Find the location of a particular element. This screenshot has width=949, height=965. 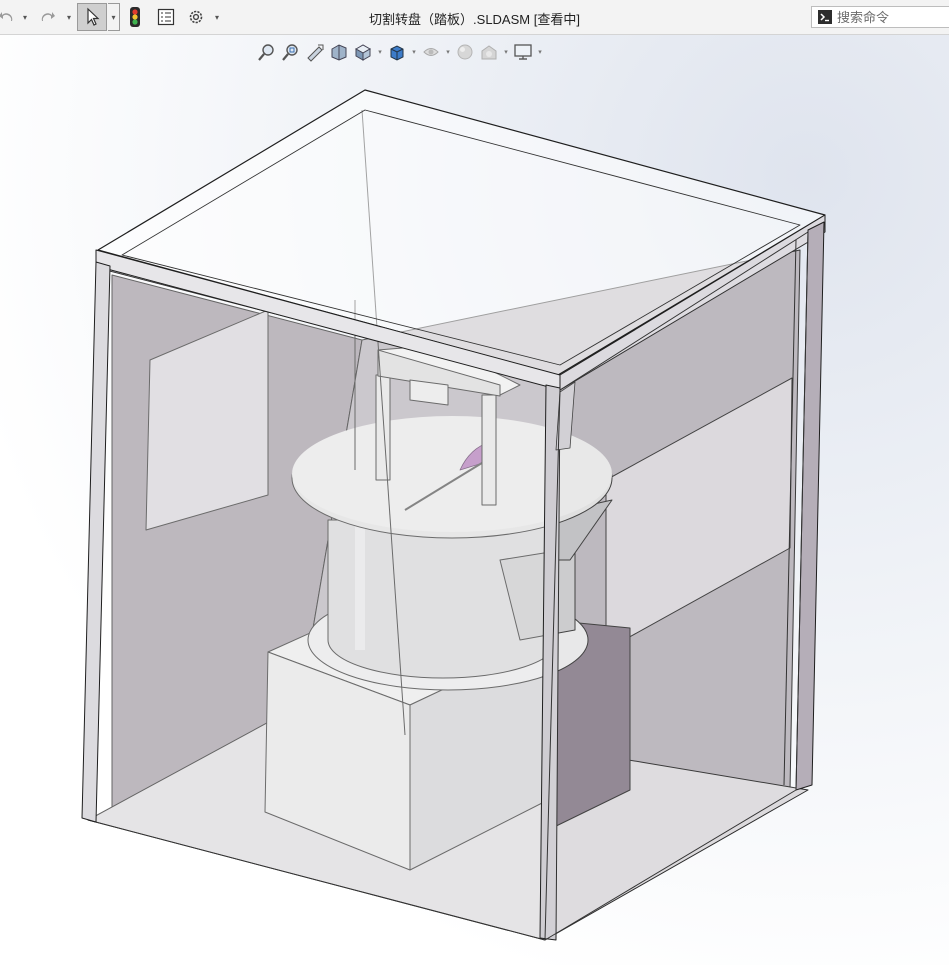

undo-icon is located at coordinates (6, 16).